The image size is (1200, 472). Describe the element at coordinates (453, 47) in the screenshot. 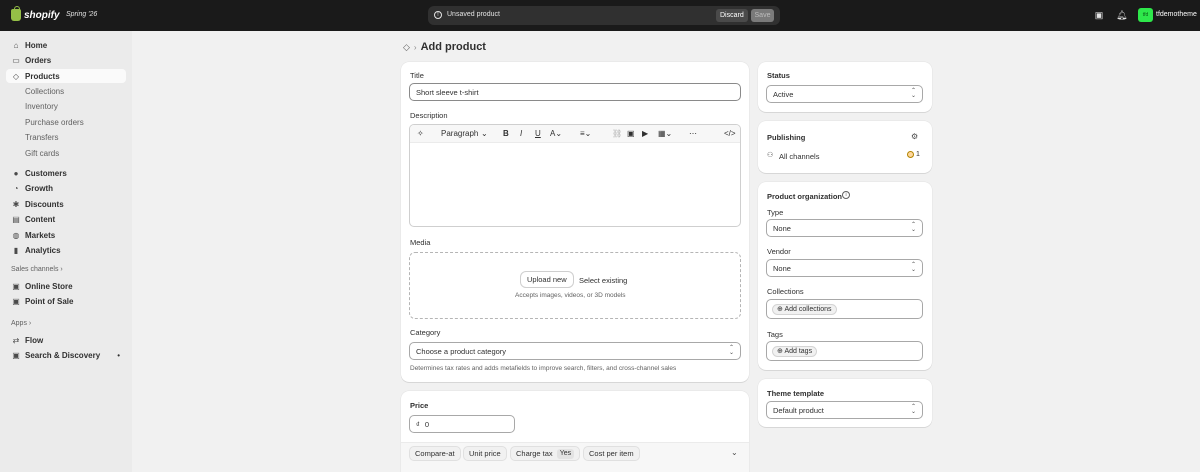

I see `page-title: Add product` at that location.